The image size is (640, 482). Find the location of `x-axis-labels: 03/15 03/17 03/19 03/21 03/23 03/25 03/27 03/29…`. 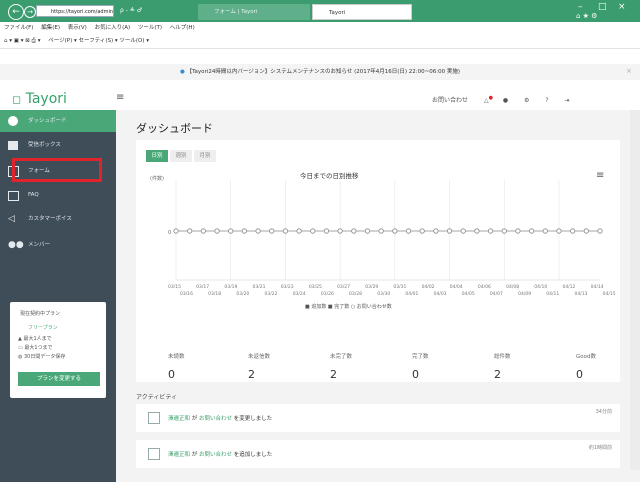

x-axis-labels: 03/15 03/17 03/19 03/21 03/23 03/25 03/27 03/29… is located at coordinates (392, 290).